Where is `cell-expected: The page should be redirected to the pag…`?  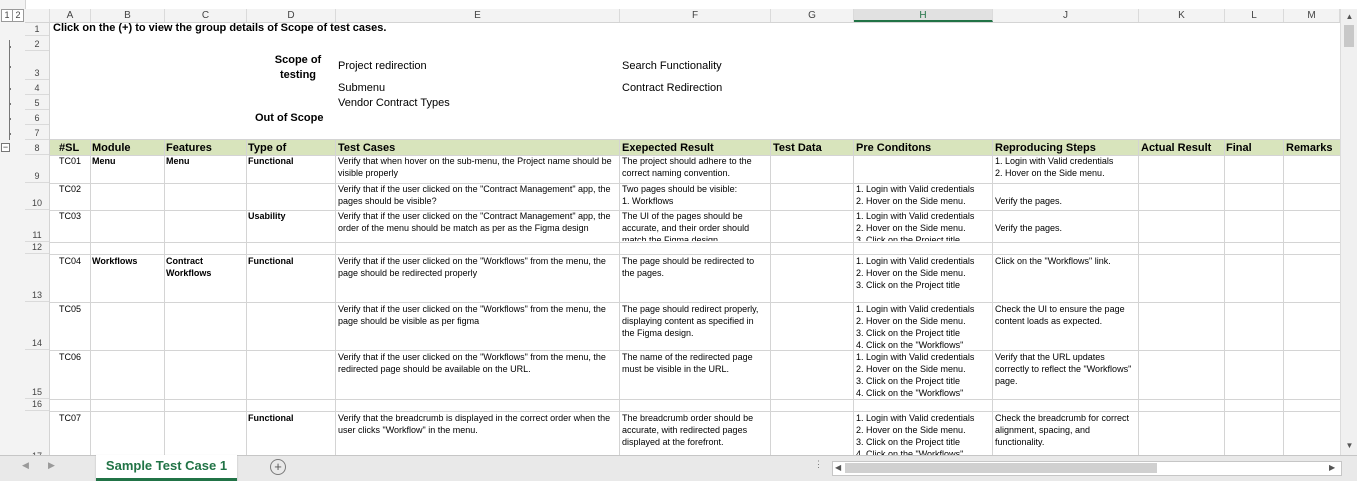
cell-expected: The page should be redirected to the pag… is located at coordinates (695, 278).